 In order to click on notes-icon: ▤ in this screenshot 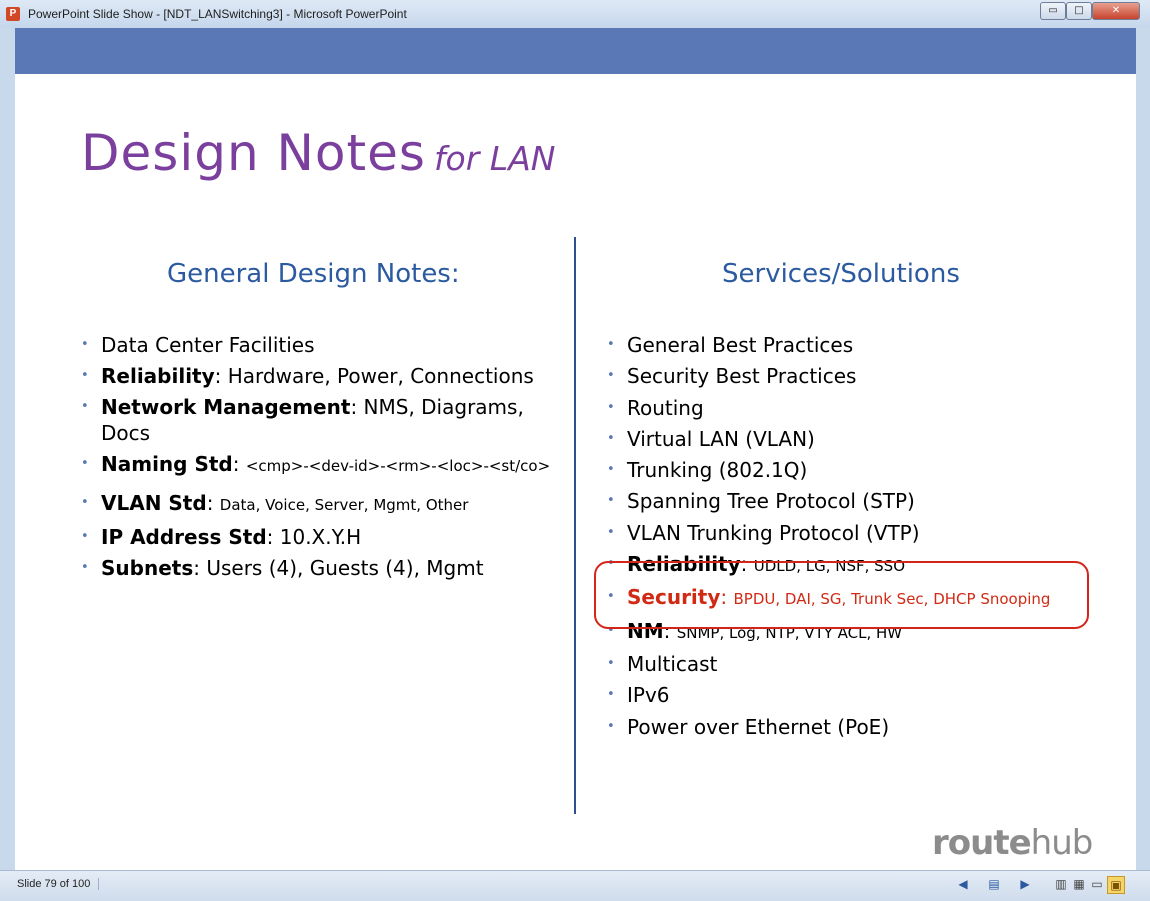, I will do `click(994, 884)`.